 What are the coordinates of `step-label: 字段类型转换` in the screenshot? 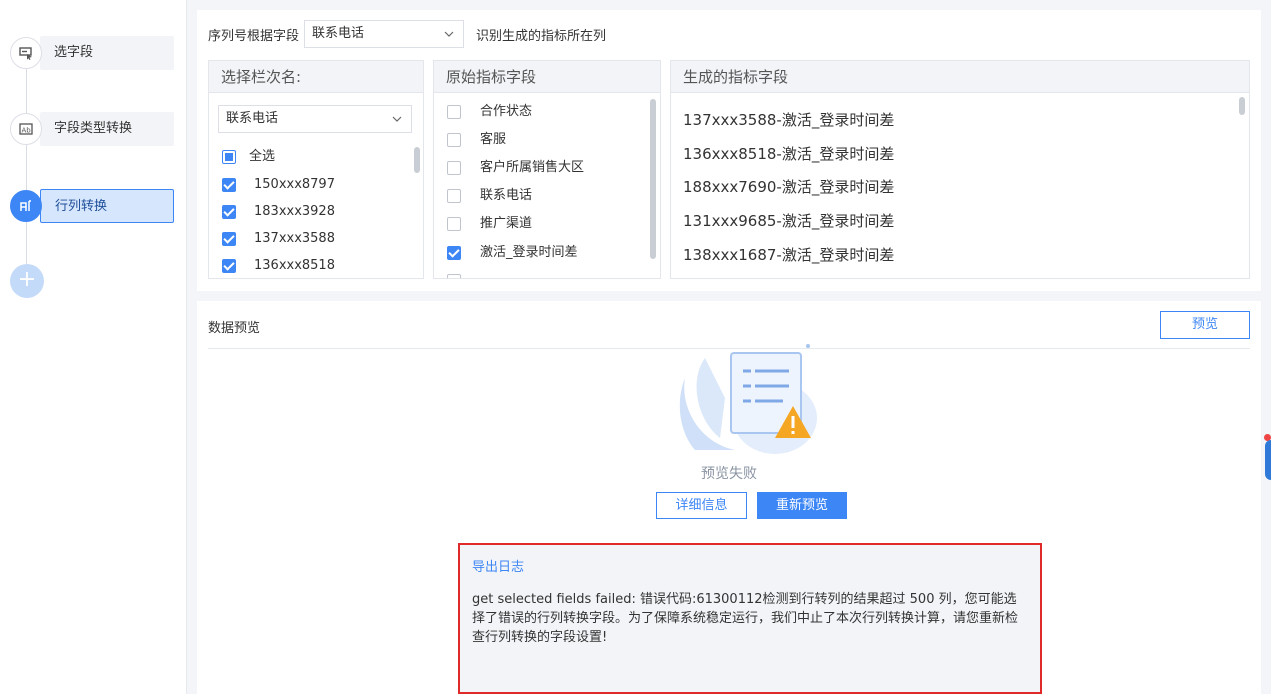 It's located at (107, 129).